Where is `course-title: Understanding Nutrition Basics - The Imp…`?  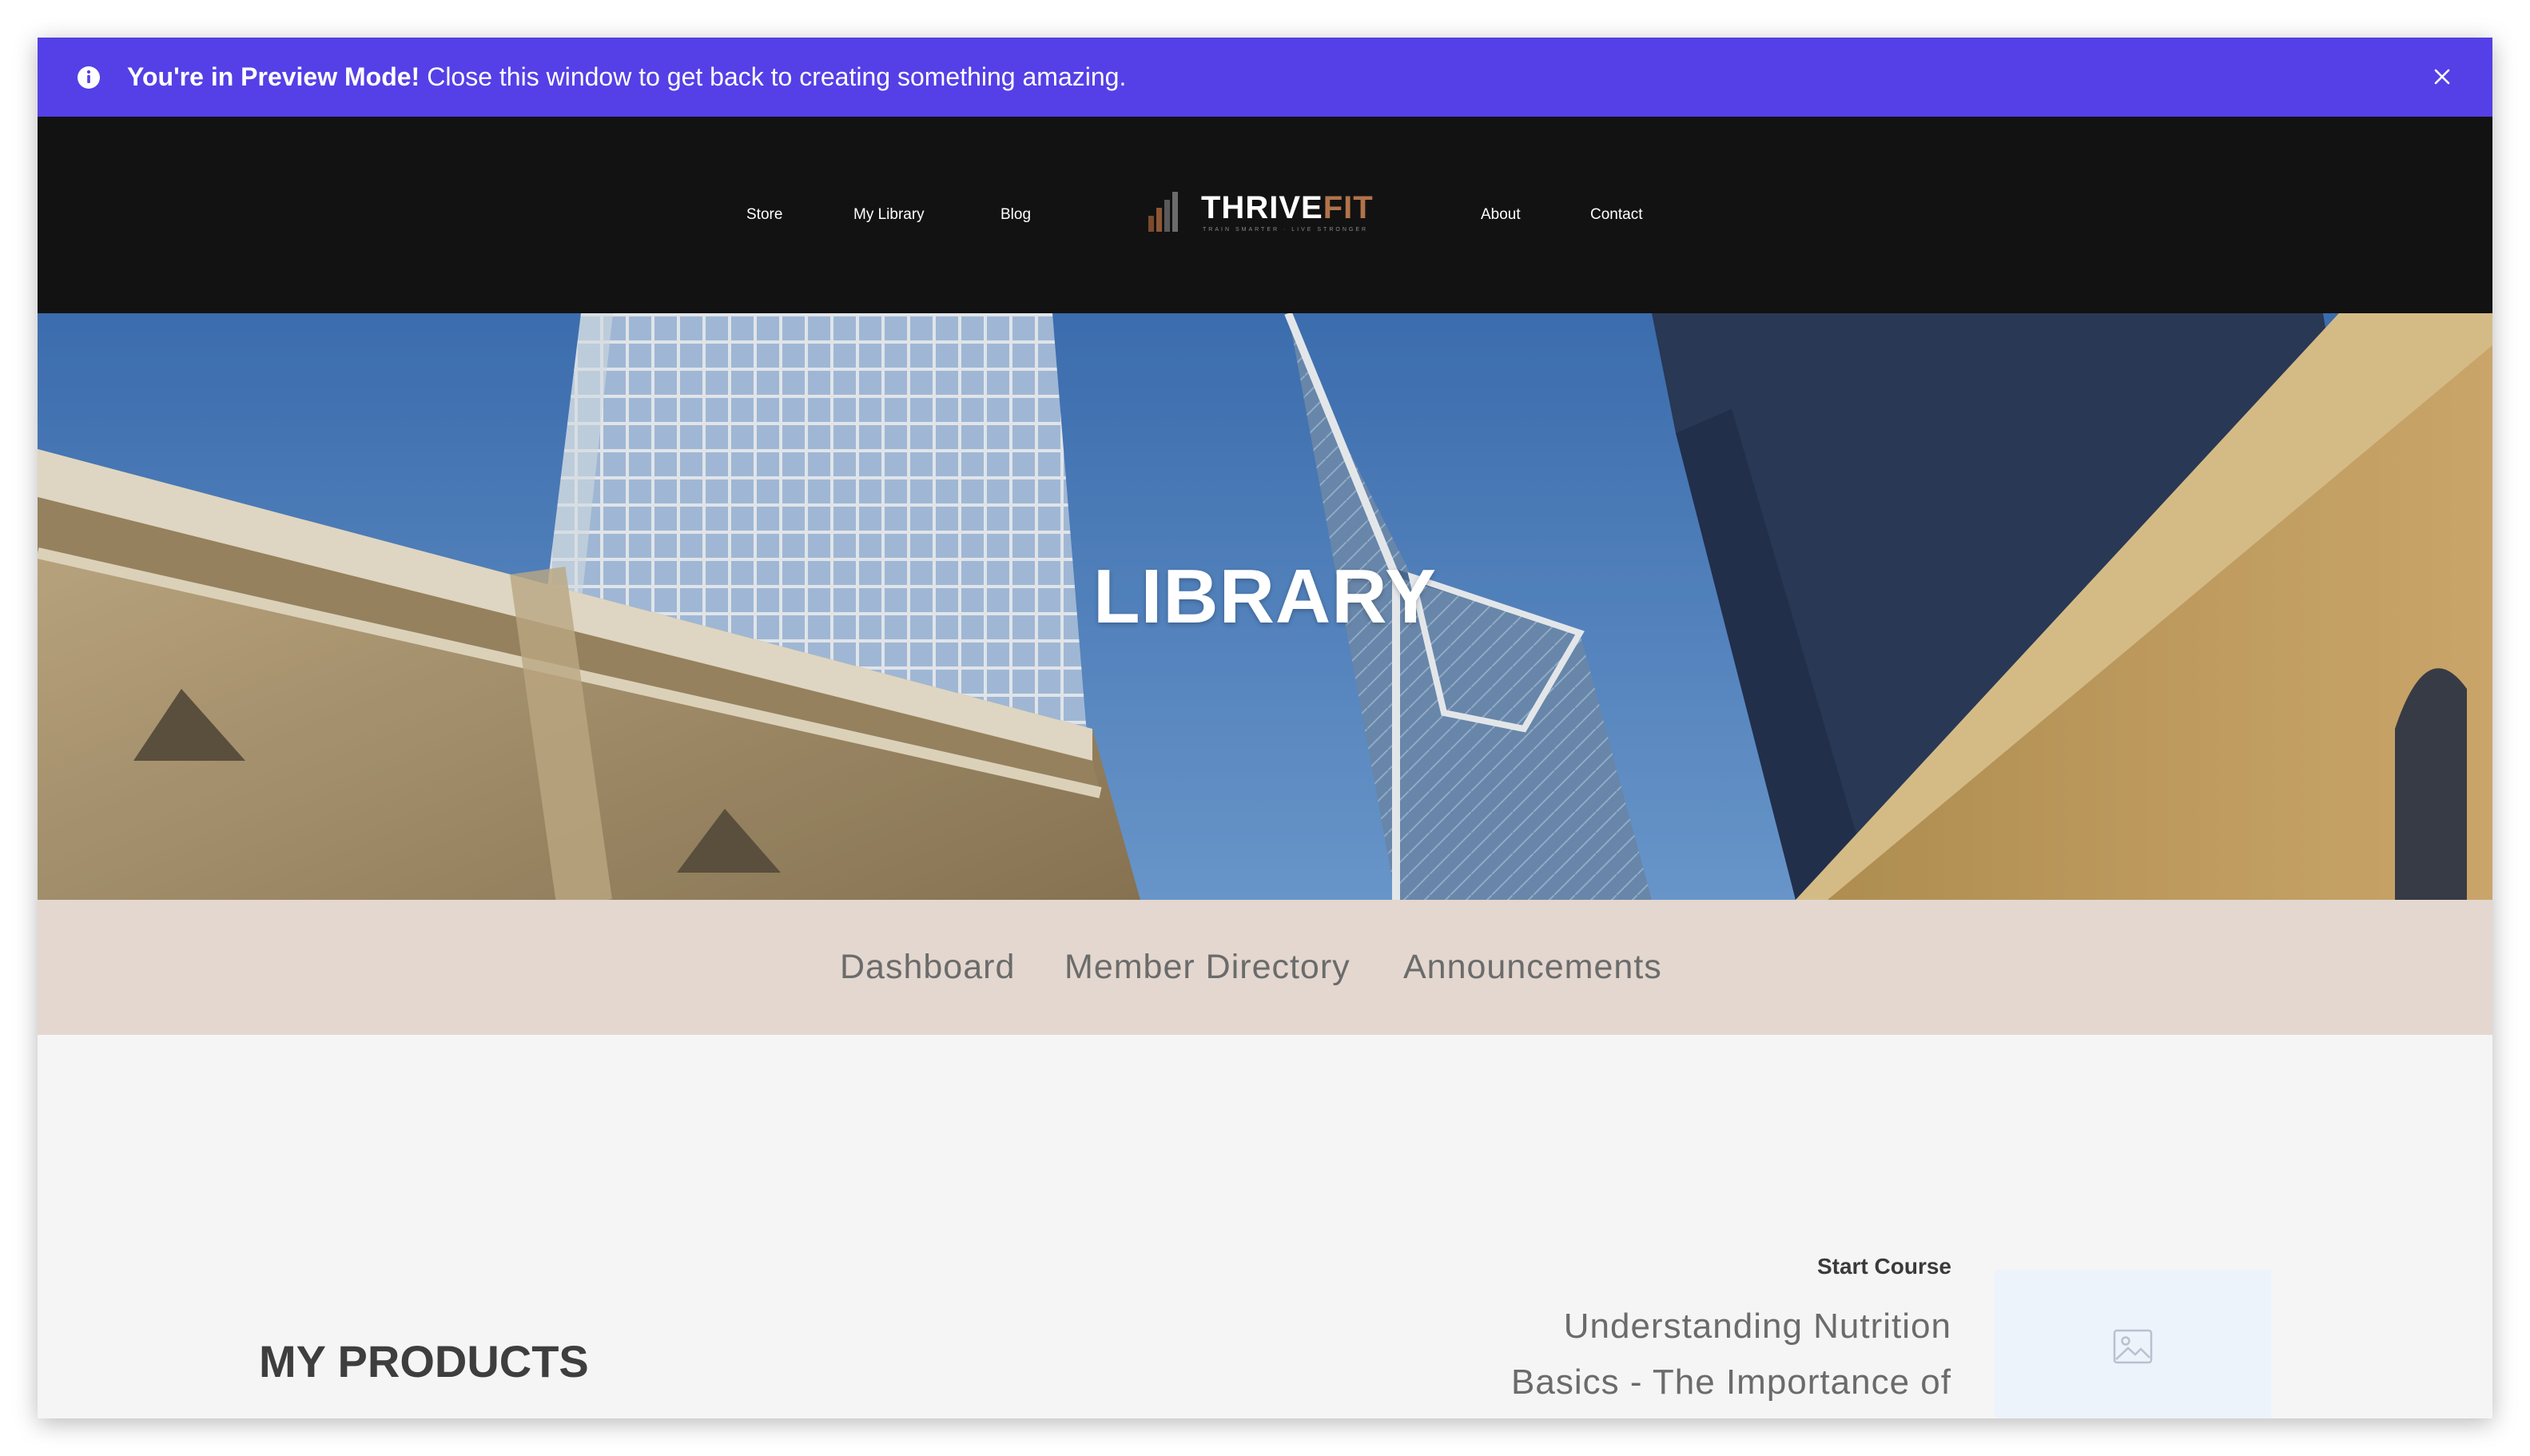 course-title: Understanding Nutrition Basics - The Imp… is located at coordinates (1703, 1358).